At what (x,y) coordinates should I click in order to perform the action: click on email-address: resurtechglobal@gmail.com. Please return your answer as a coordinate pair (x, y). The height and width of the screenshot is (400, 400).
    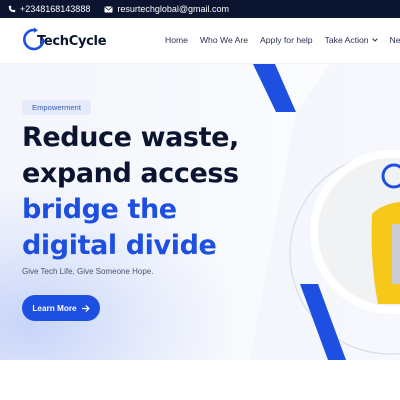
    Looking at the image, I should click on (173, 9).